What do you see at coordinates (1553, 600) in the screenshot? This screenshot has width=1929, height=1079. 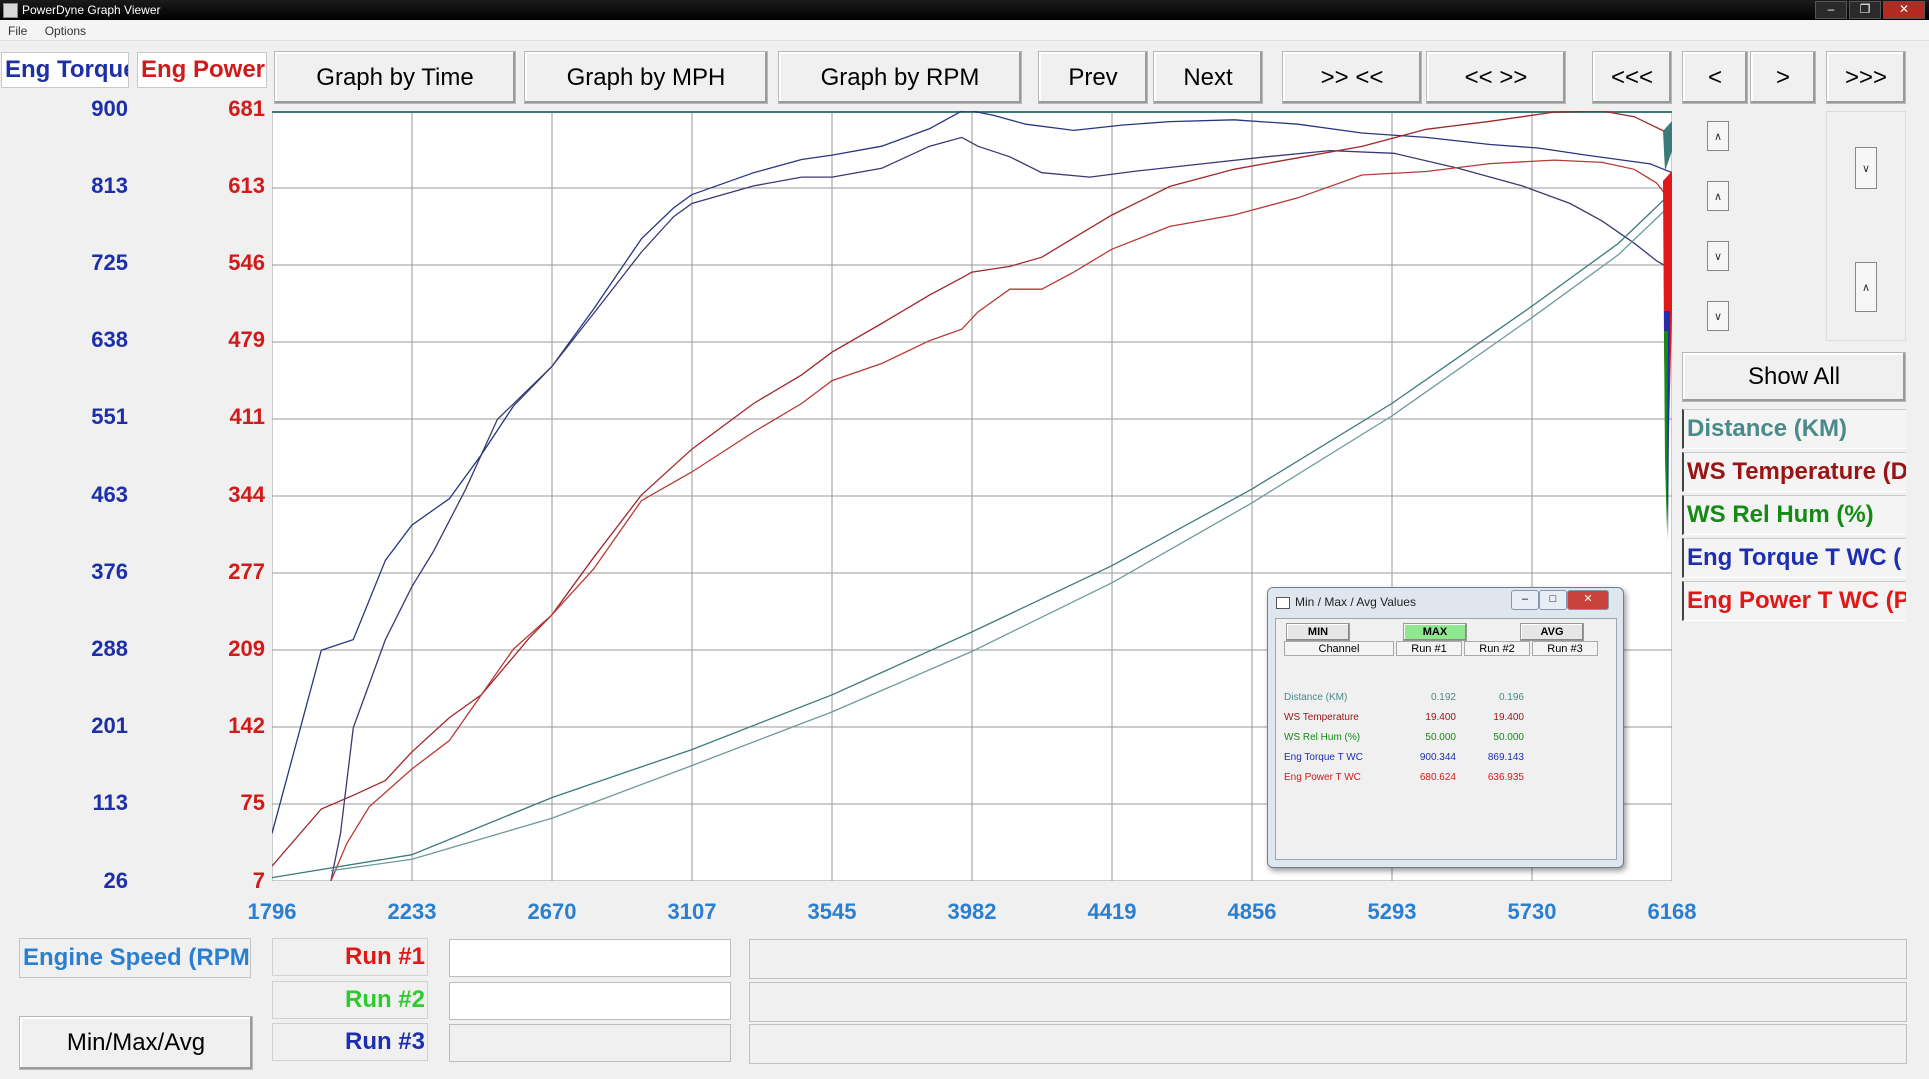 I see `dialog-restore-button: □` at bounding box center [1553, 600].